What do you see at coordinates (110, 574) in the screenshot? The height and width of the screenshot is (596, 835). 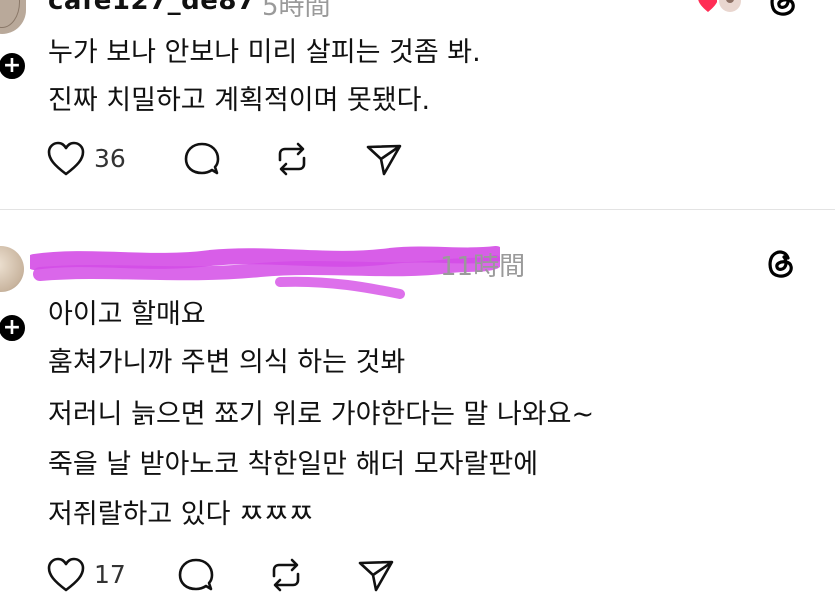 I see `like-count: 17` at bounding box center [110, 574].